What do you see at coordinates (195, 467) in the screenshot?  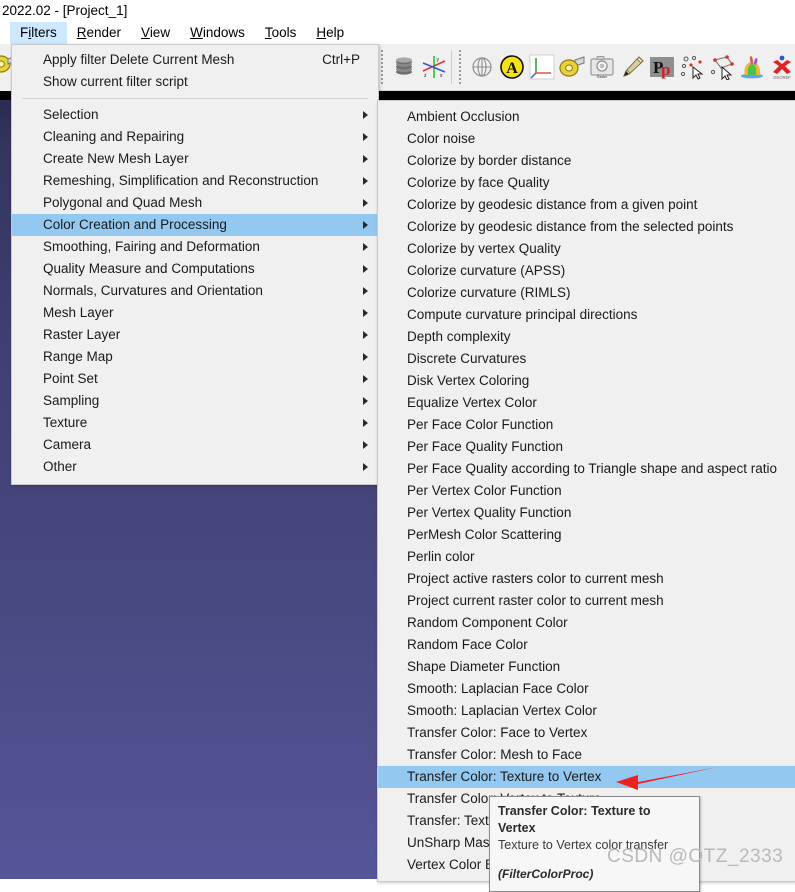 I see `menu-item-other: Other` at bounding box center [195, 467].